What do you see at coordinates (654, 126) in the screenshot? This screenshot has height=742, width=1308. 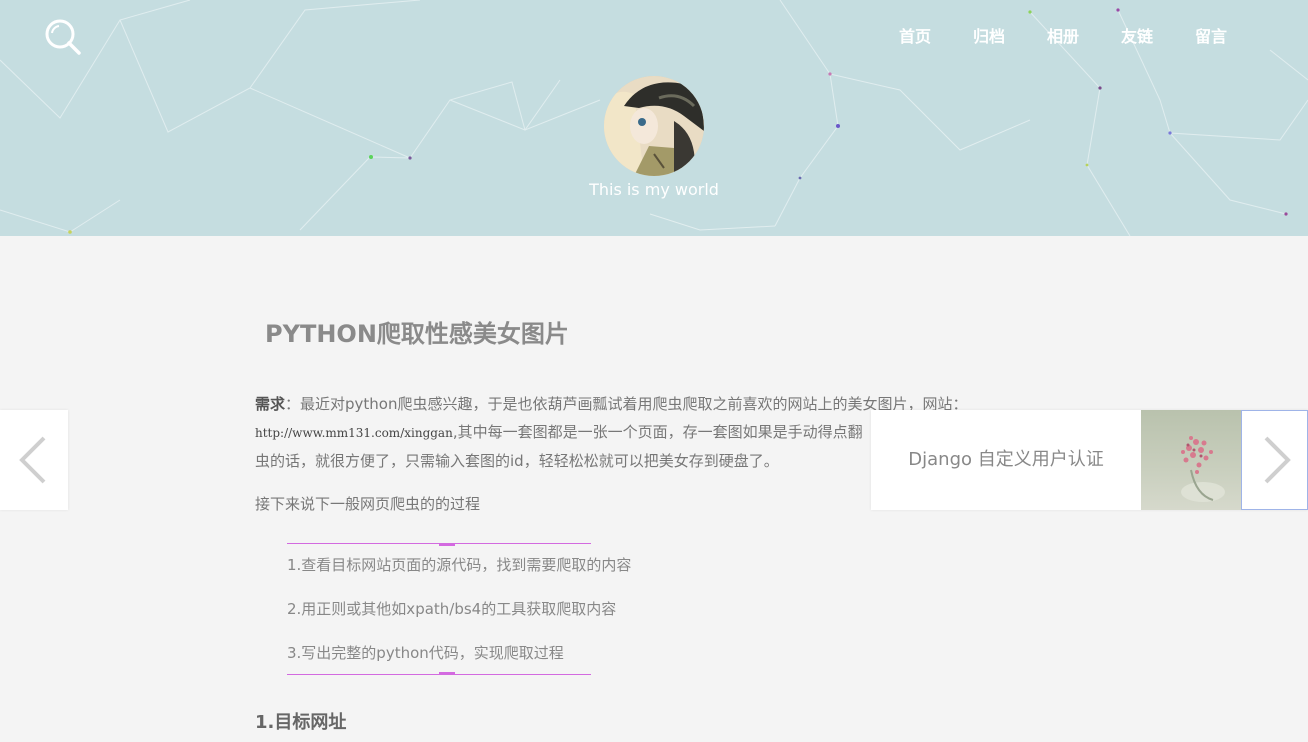 I see `avatar` at bounding box center [654, 126].